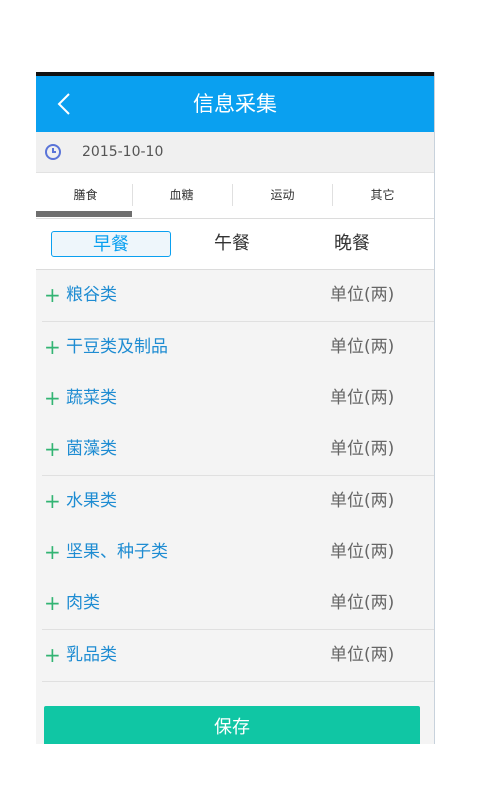 This screenshot has width=480, height=800. I want to click on food-group-label: 水果类, so click(91, 501).